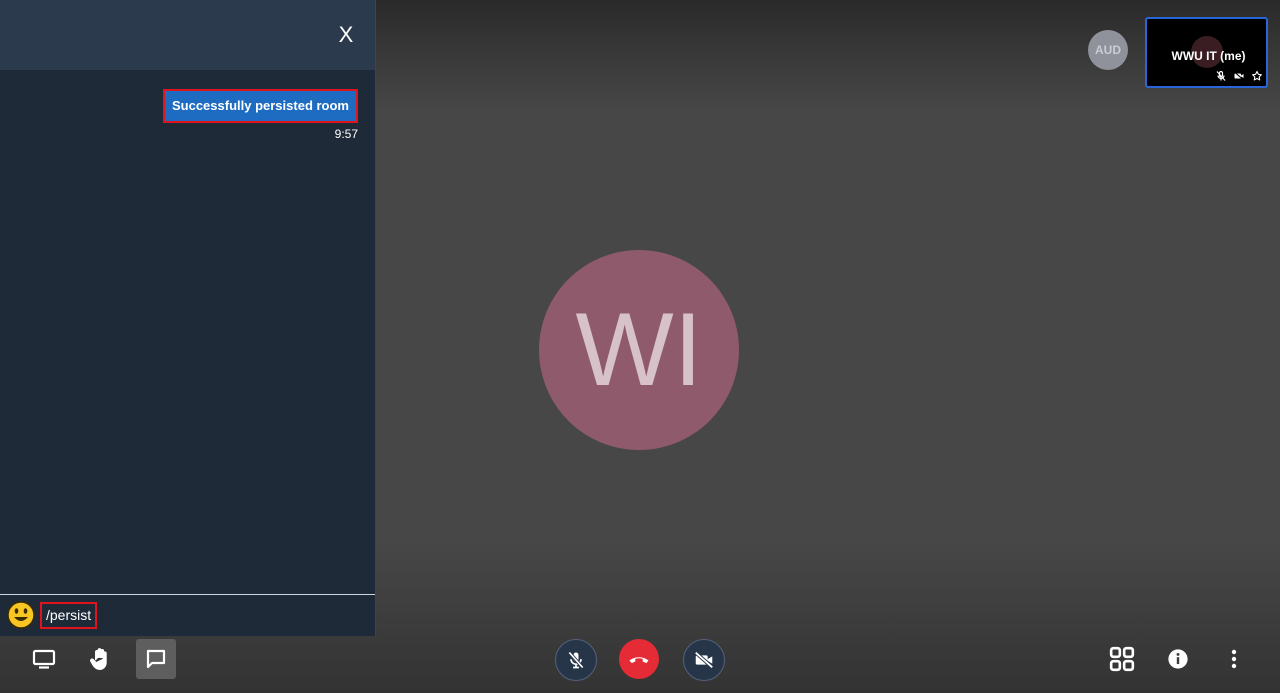 The width and height of the screenshot is (1280, 693). Describe the element at coordinates (346, 35) in the screenshot. I see `chat-close-button: X` at that location.